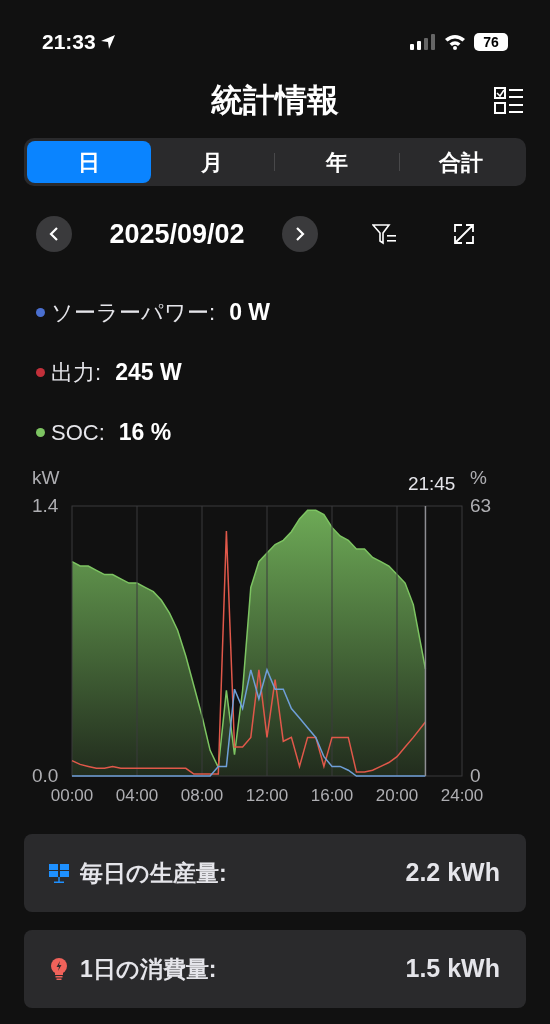 Image resolution: width=550 pixels, height=1024 pixels. What do you see at coordinates (509, 101) in the screenshot?
I see `checklist-icon` at bounding box center [509, 101].